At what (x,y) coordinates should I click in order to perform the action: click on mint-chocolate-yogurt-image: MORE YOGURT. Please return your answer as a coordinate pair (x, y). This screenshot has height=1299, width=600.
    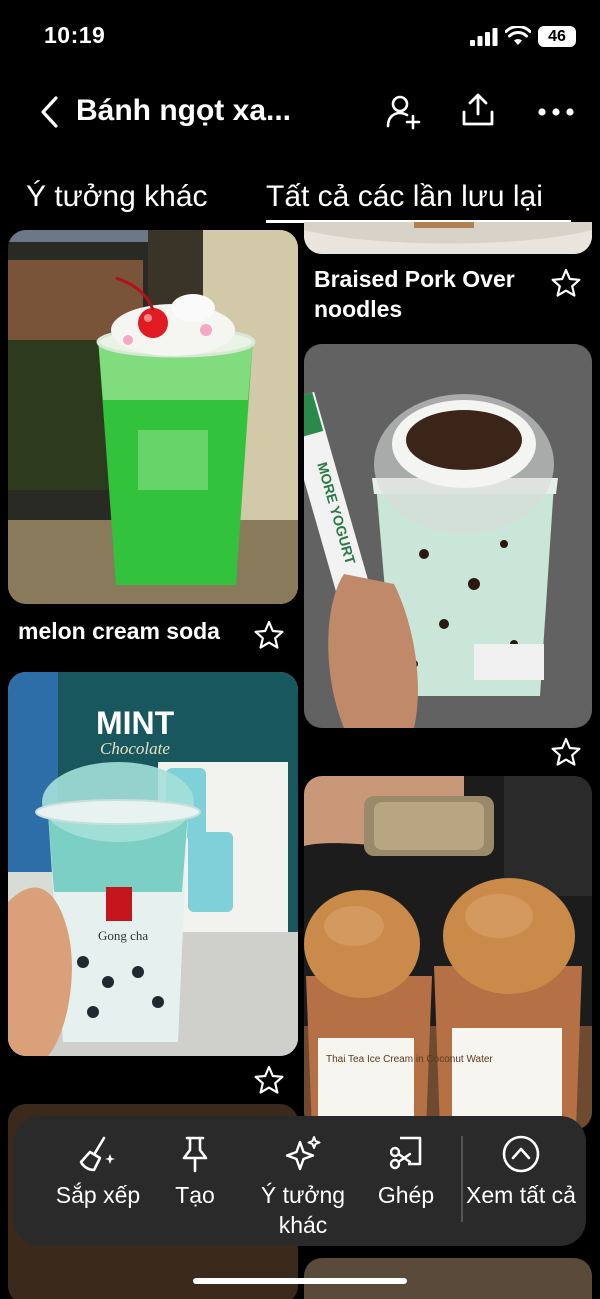
    Looking at the image, I should click on (448, 536).